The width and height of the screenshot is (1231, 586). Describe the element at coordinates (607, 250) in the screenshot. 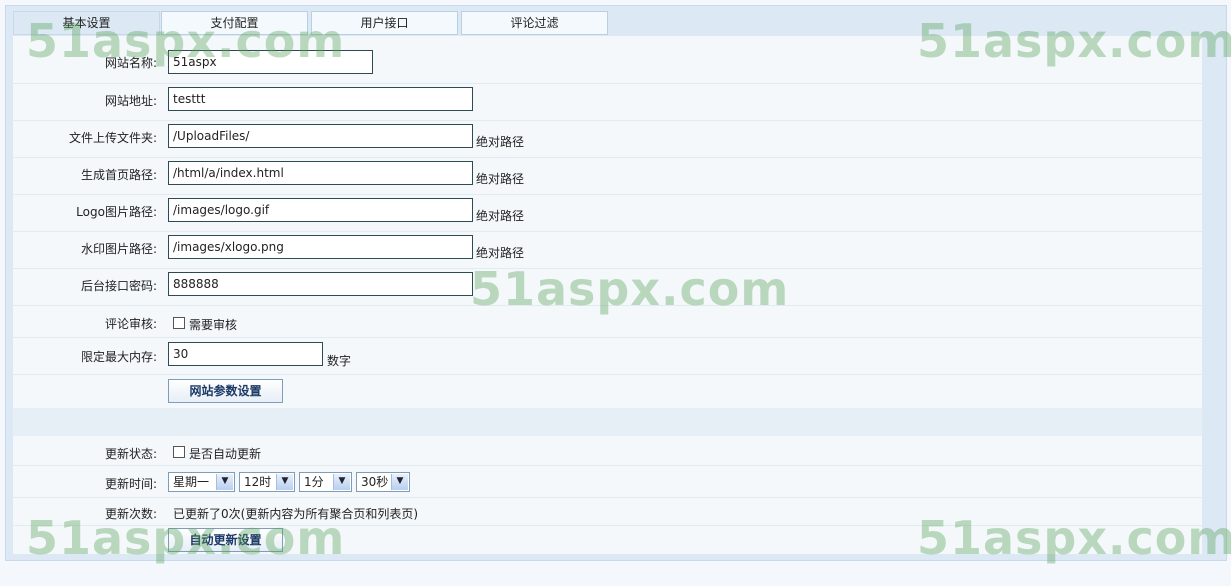

I see `row-watermark-path: 水印图片路径: 绝对路径` at that location.